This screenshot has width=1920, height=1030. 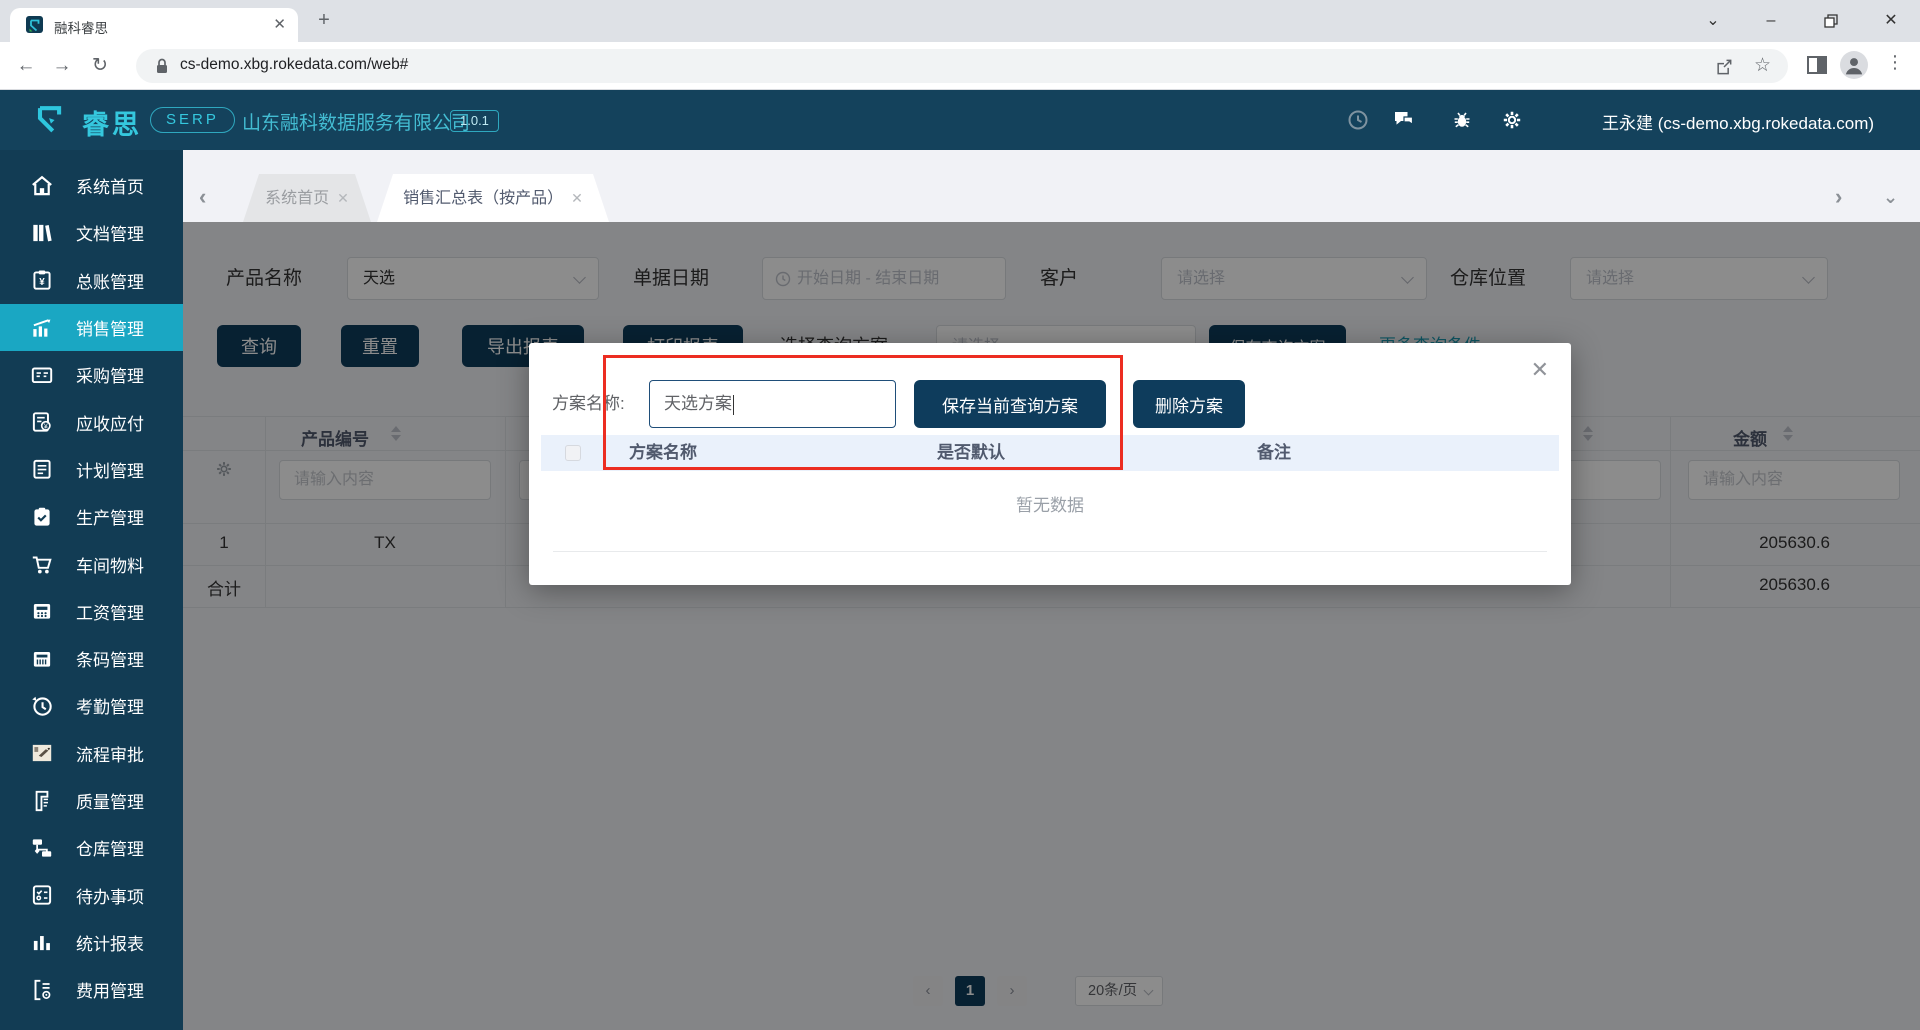 I want to click on browser-tab: 融科睿思 ✕, so click(x=154, y=25).